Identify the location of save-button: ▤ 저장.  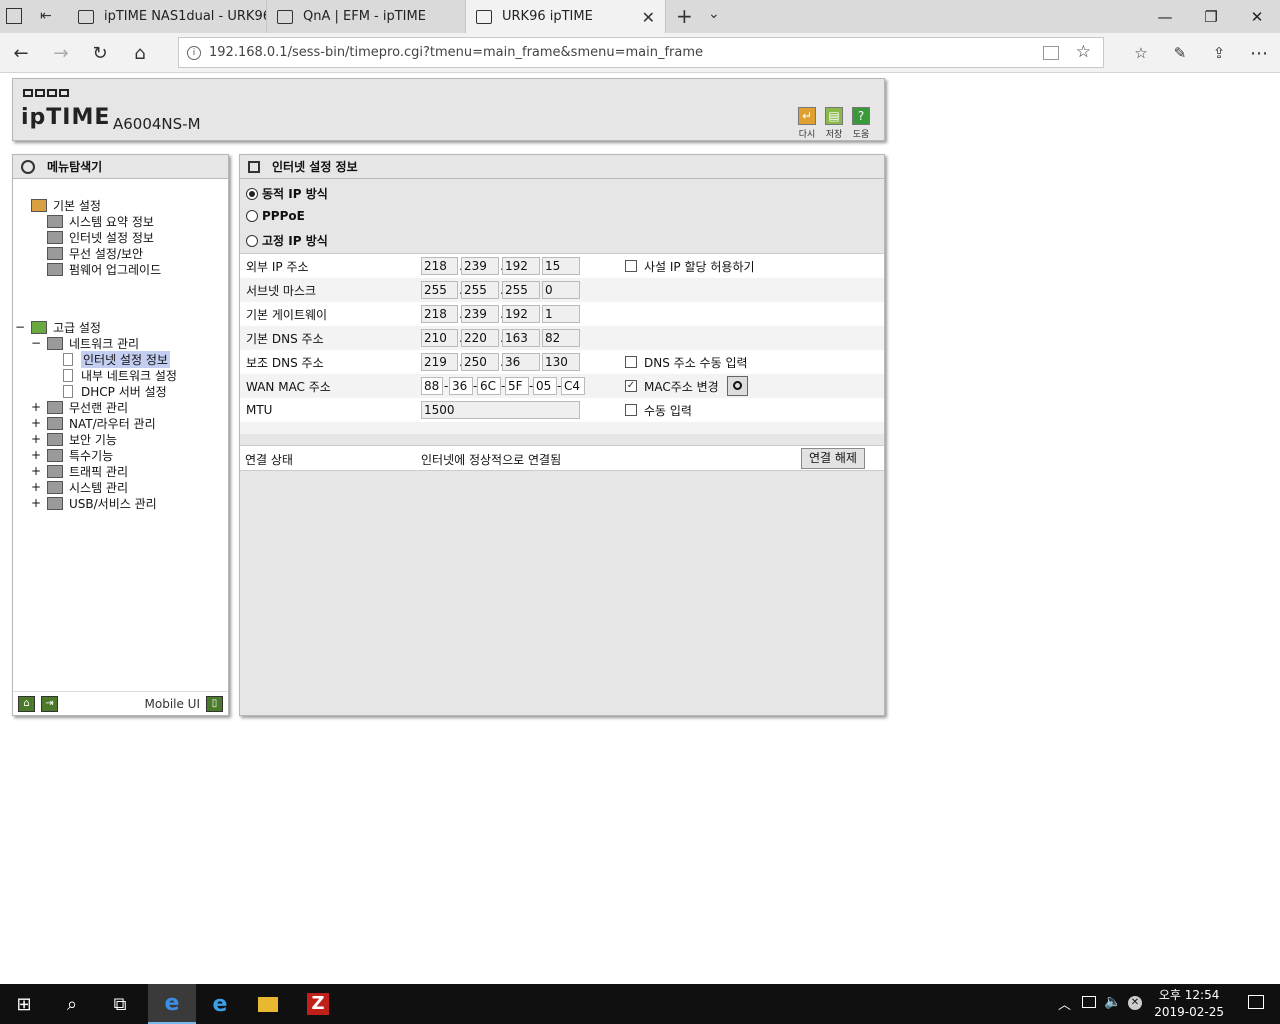
(834, 123).